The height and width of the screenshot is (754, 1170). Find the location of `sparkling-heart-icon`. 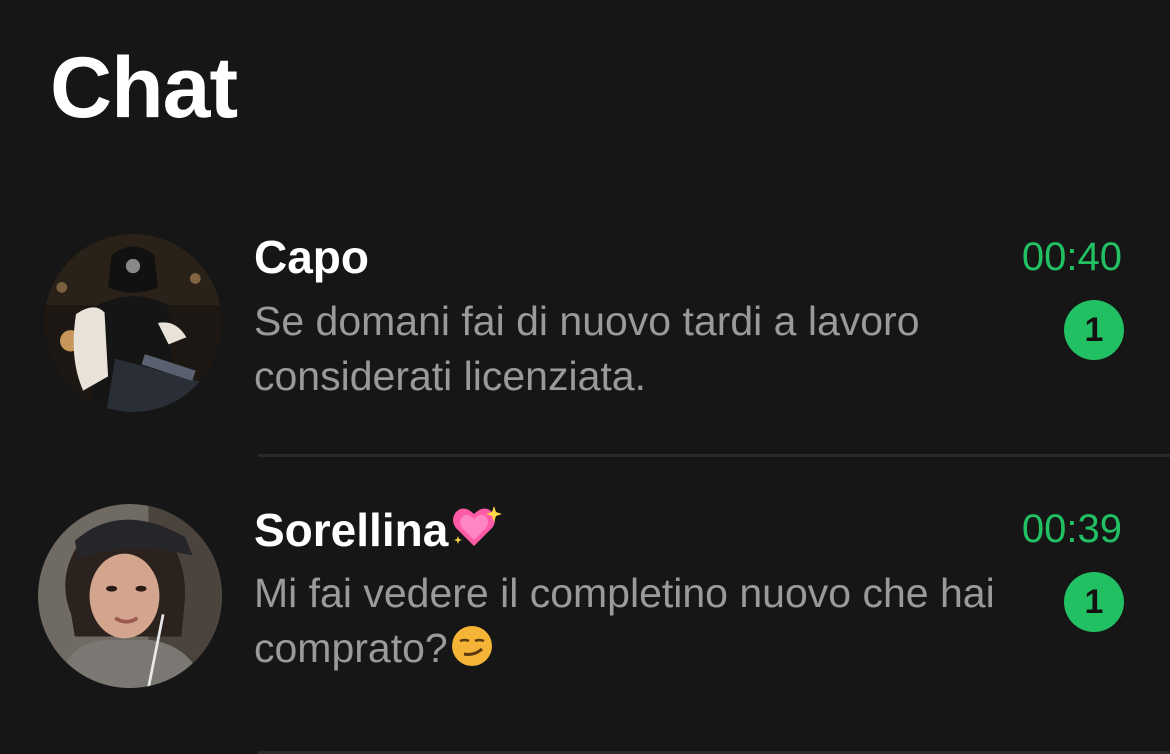

sparkling-heart-icon is located at coordinates (476, 531).